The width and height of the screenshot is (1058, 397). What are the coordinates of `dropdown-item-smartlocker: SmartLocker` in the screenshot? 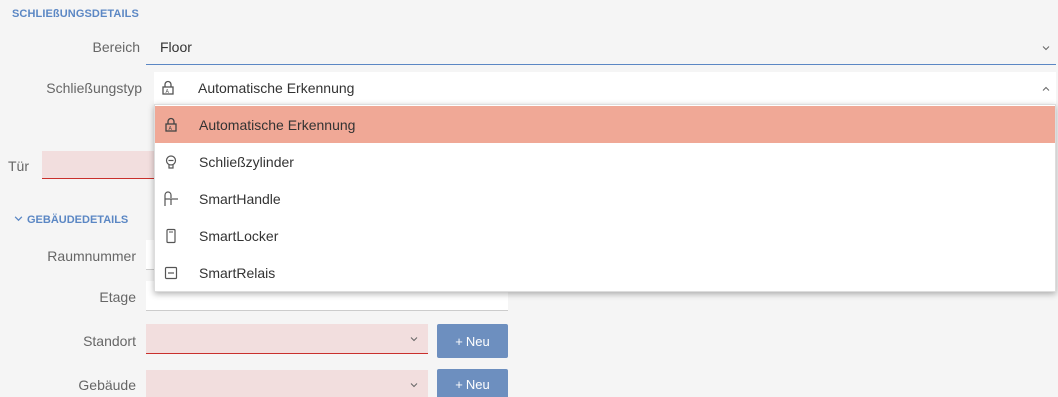 It's located at (605, 235).